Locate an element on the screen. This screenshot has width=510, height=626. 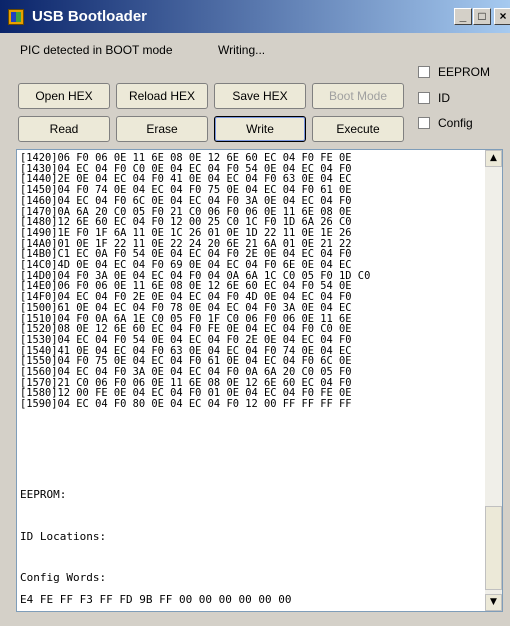
minimize-button: _ is located at coordinates (463, 16).